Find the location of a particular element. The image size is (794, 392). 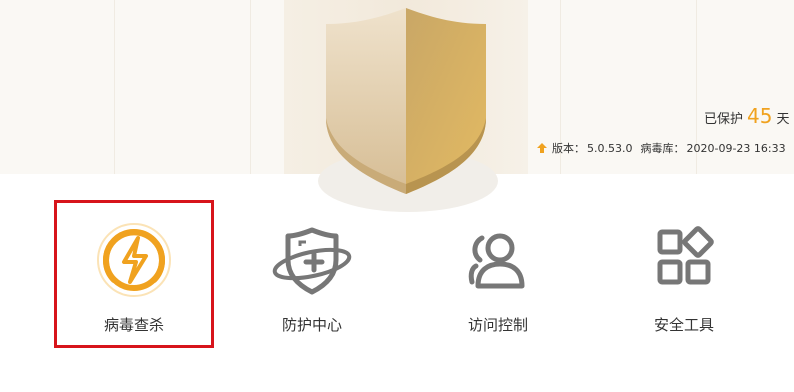

tile-access-control: 访问控制 is located at coordinates (498, 274).